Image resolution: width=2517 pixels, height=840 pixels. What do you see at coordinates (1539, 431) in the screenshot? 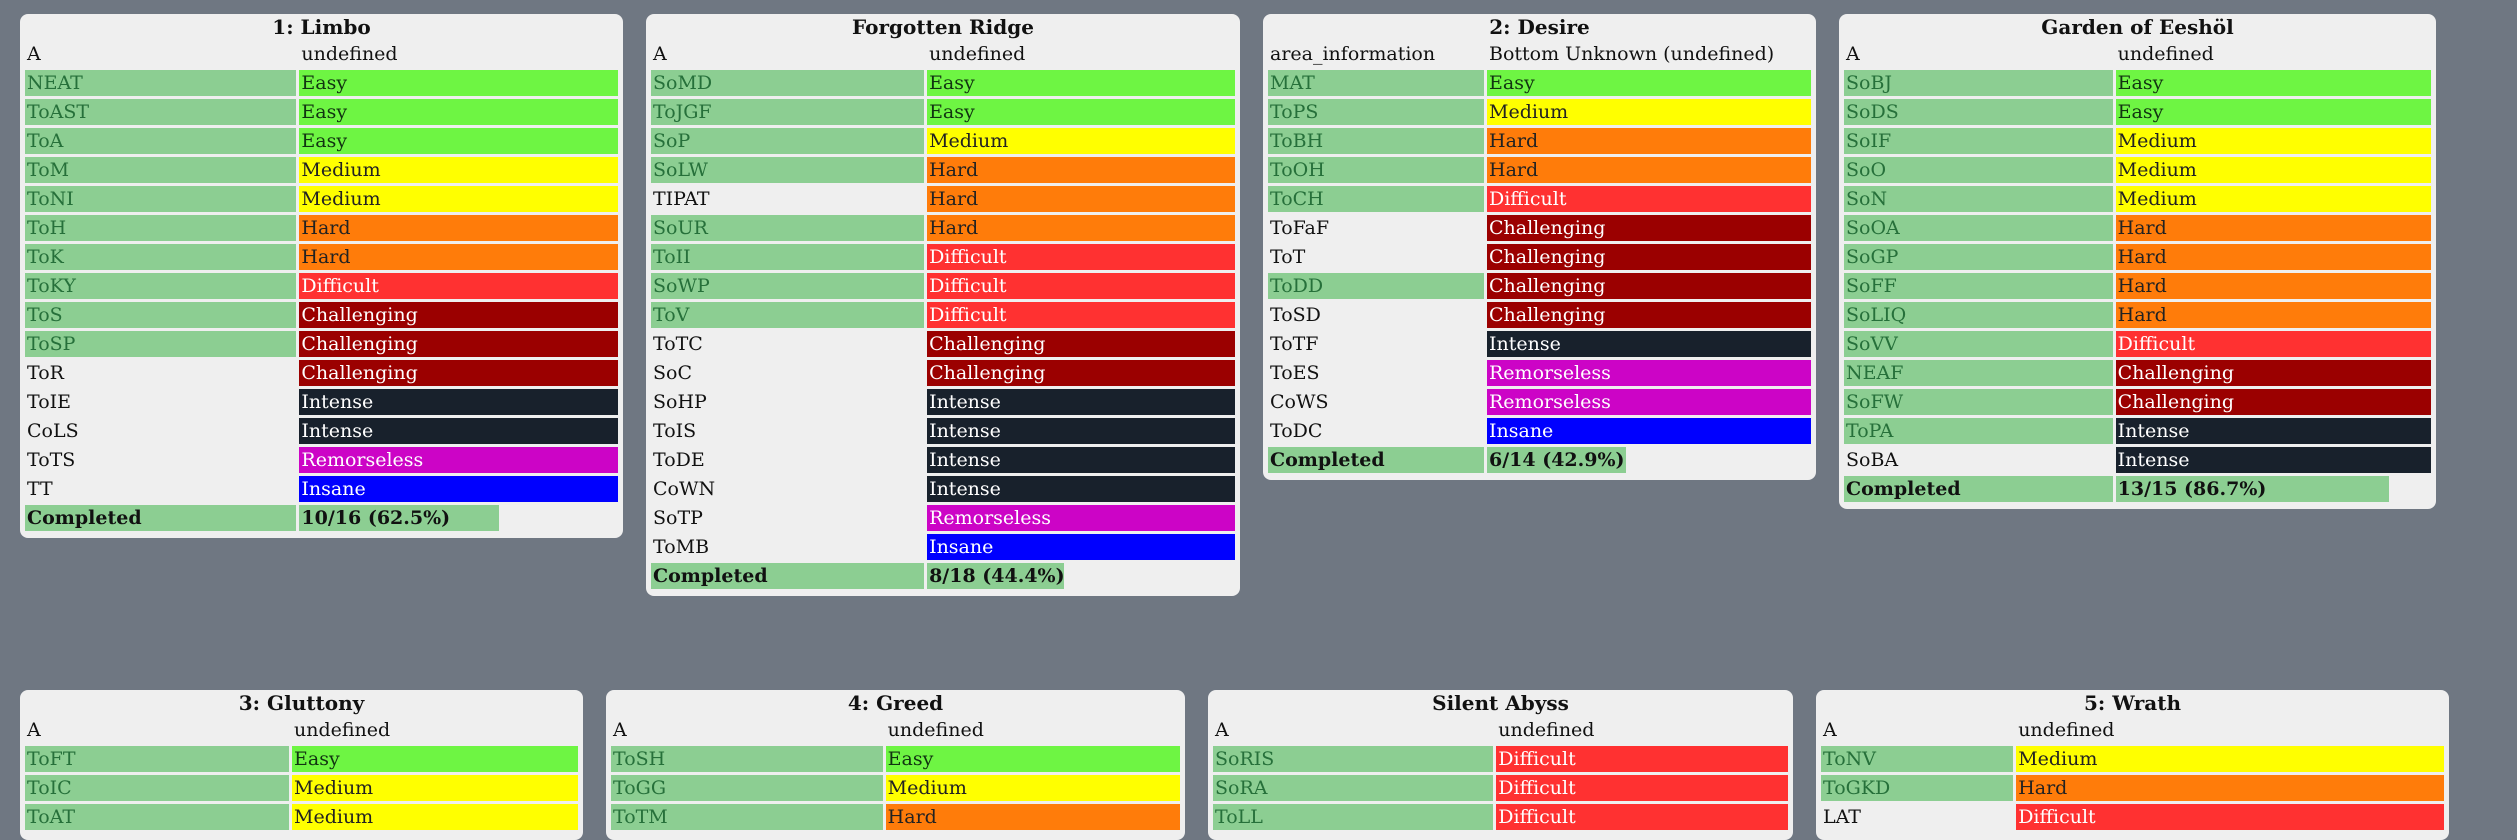
I see `table-row: ToDC Insane` at bounding box center [1539, 431].